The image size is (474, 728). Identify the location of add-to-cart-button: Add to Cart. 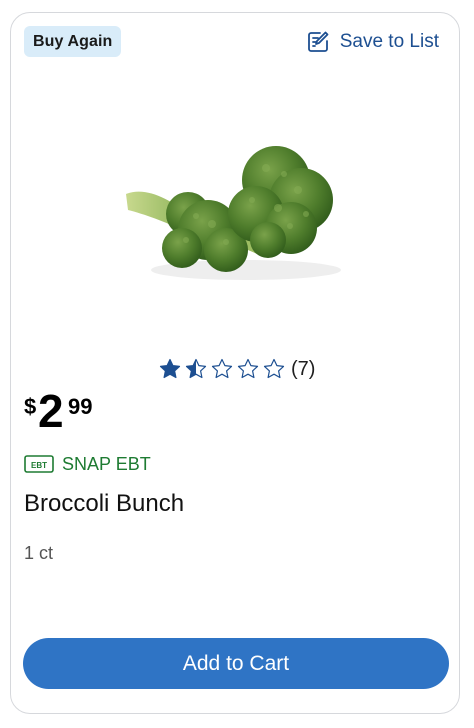
(236, 663).